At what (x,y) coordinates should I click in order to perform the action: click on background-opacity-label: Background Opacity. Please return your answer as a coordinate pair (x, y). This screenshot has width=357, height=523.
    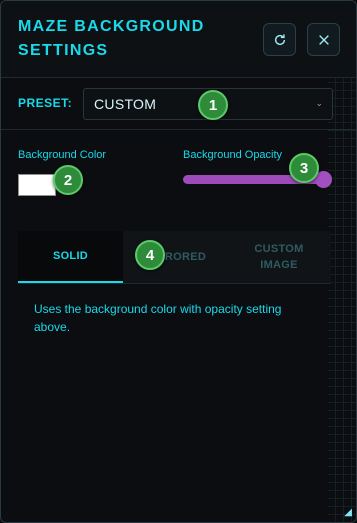
    Looking at the image, I should click on (233, 155).